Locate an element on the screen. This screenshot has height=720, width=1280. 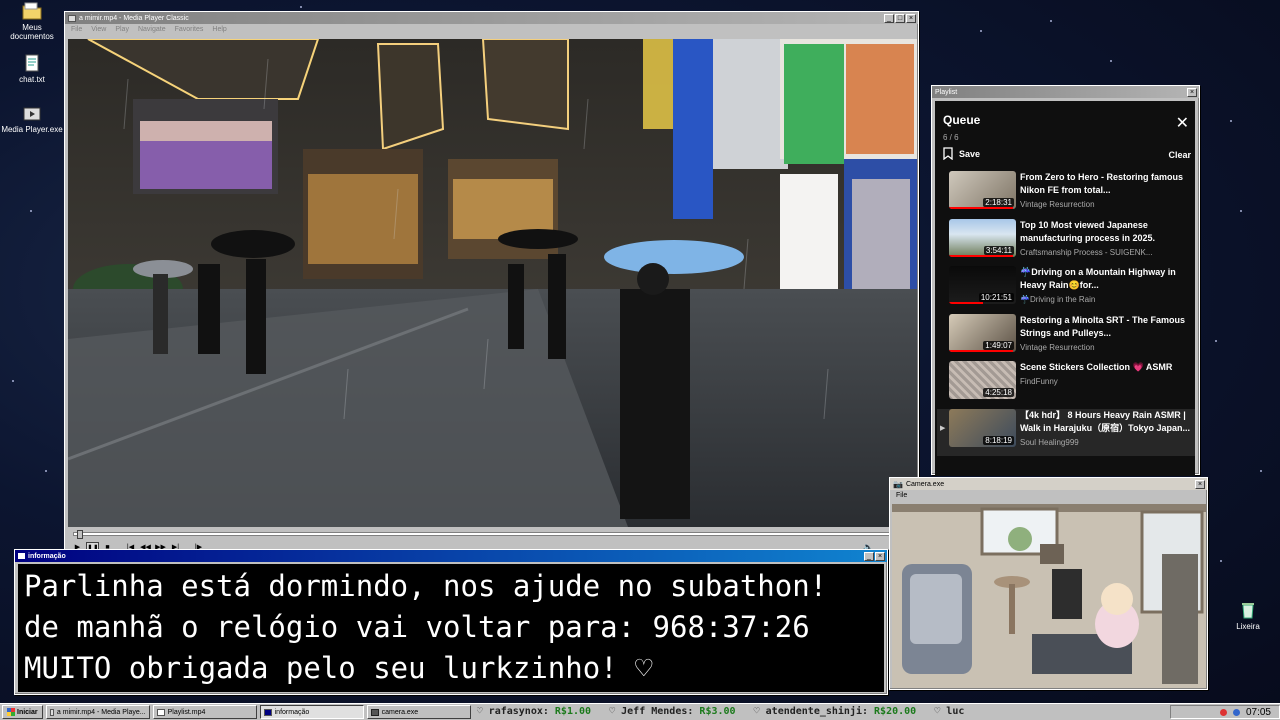
media-player-title: a mimir.mp4 - Media Player Classic is located at coordinates (134, 18).